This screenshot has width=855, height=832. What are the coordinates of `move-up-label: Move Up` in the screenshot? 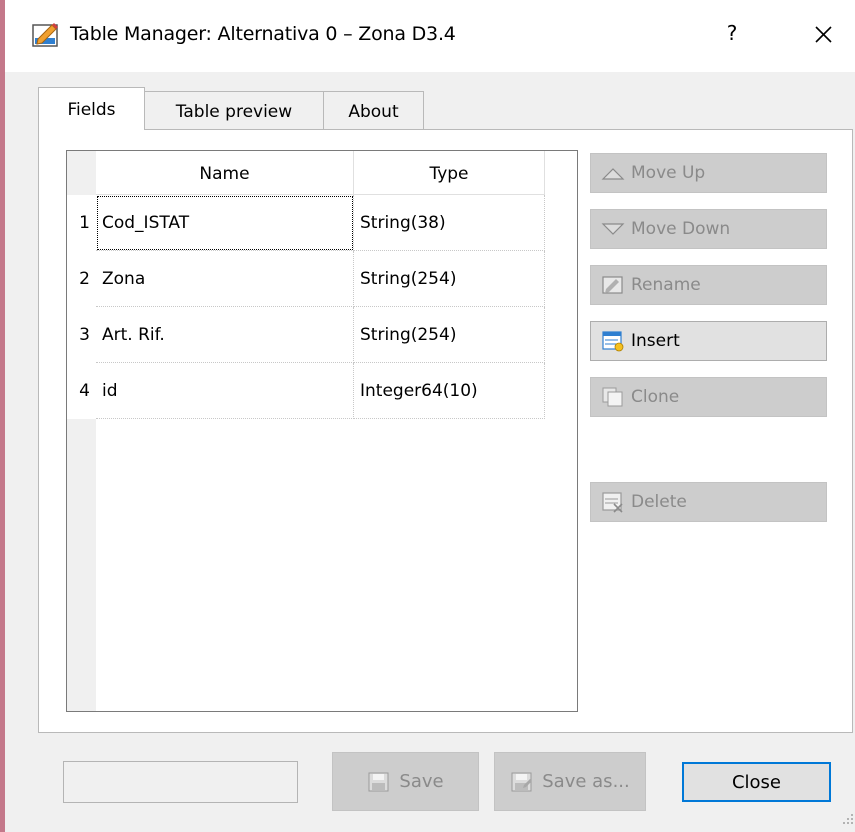 It's located at (668, 173).